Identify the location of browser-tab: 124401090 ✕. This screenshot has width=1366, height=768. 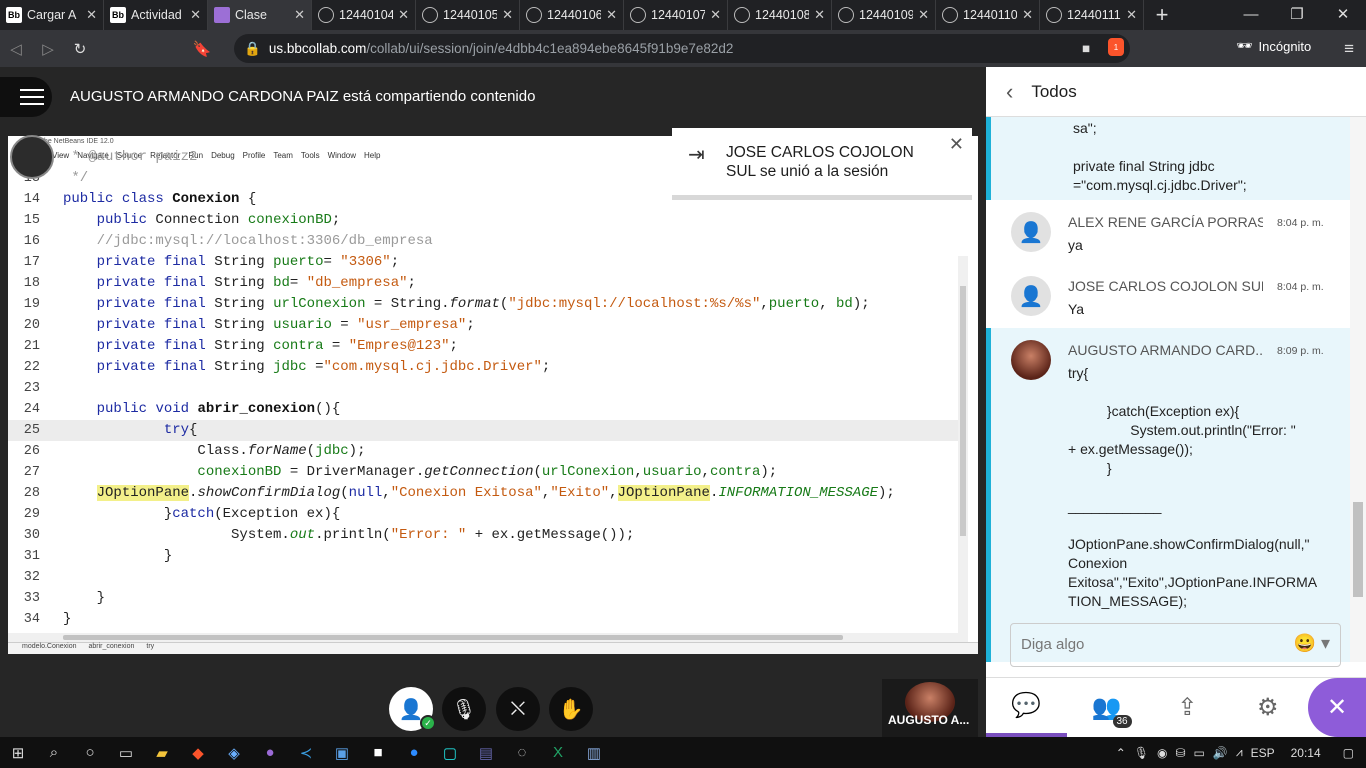
(884, 15).